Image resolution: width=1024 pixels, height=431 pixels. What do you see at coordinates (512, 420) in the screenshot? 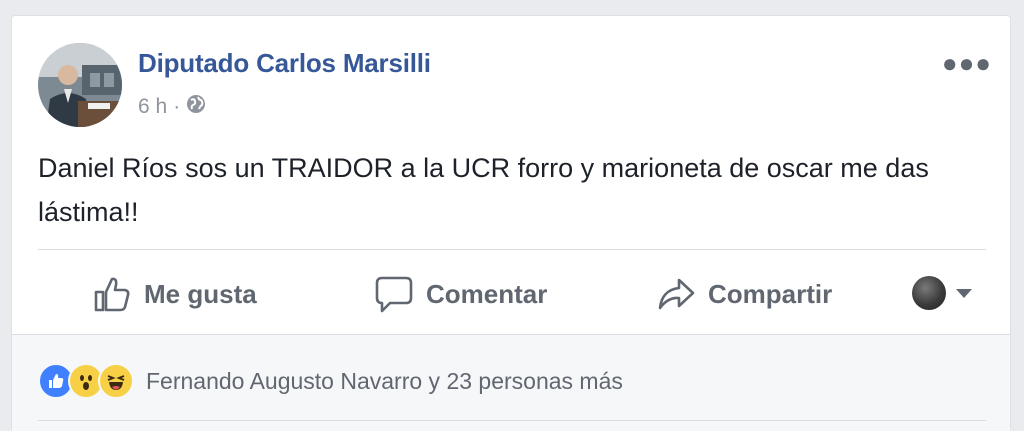
I see `comments-divider` at bounding box center [512, 420].